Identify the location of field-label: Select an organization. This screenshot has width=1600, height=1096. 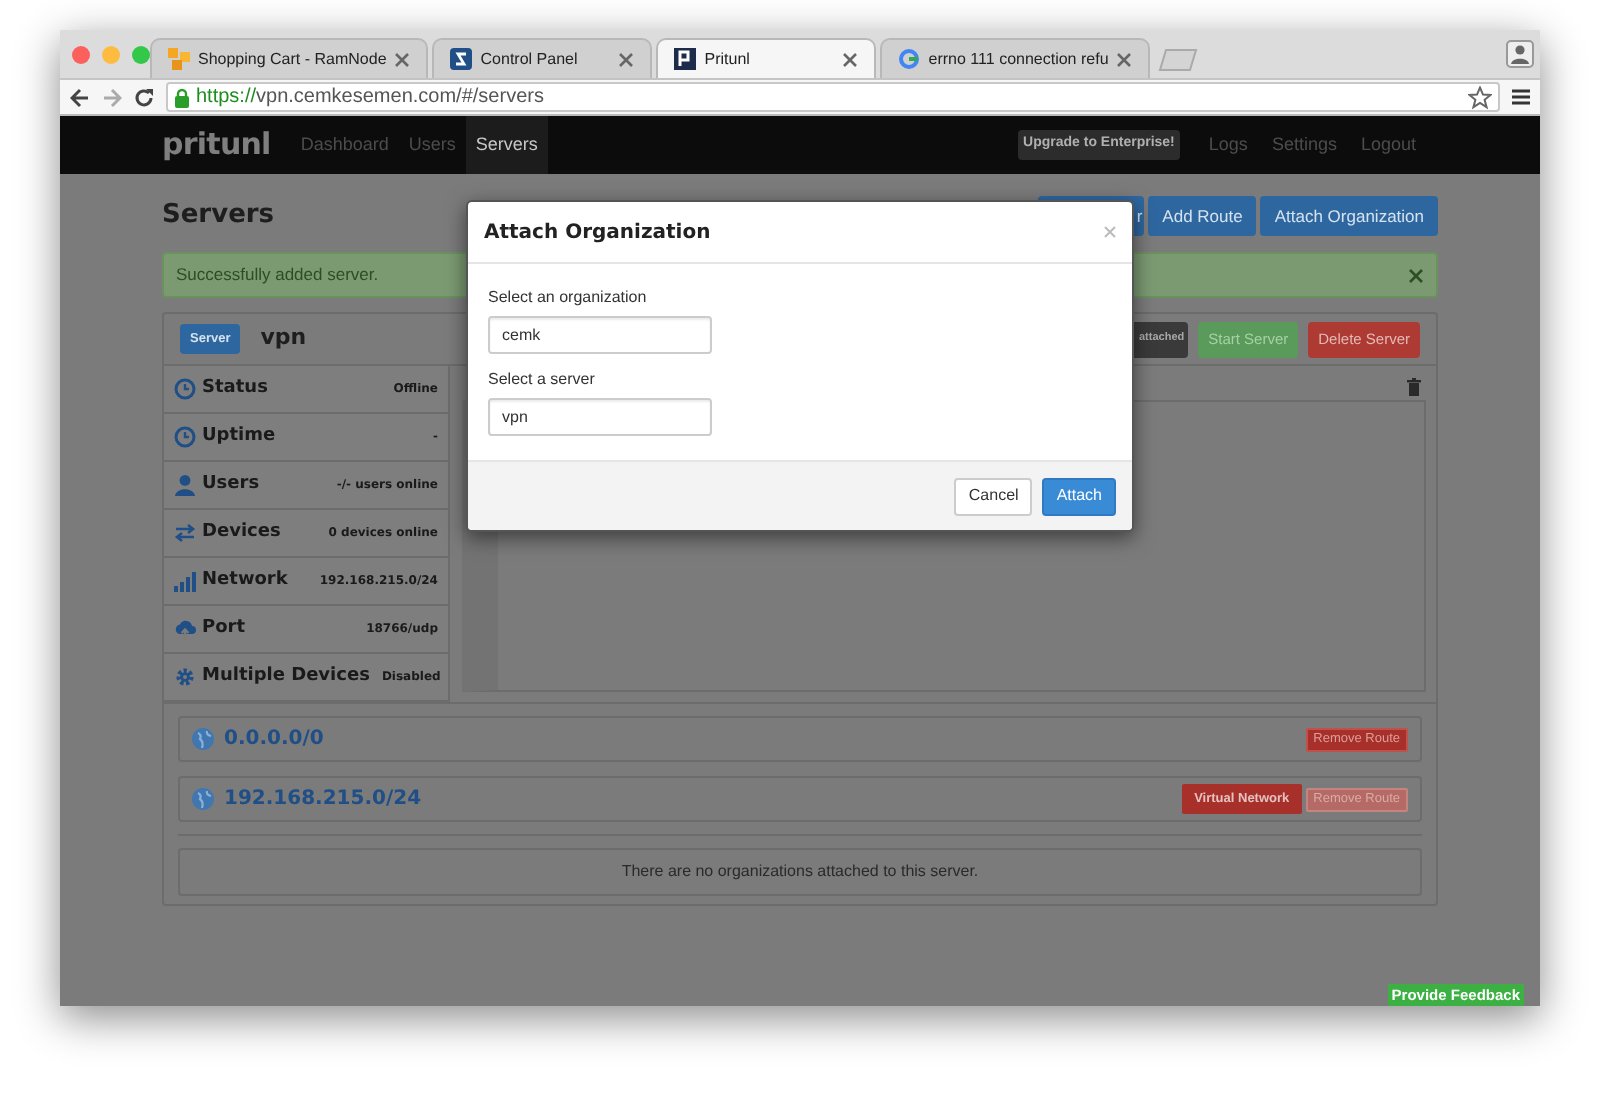
(568, 298).